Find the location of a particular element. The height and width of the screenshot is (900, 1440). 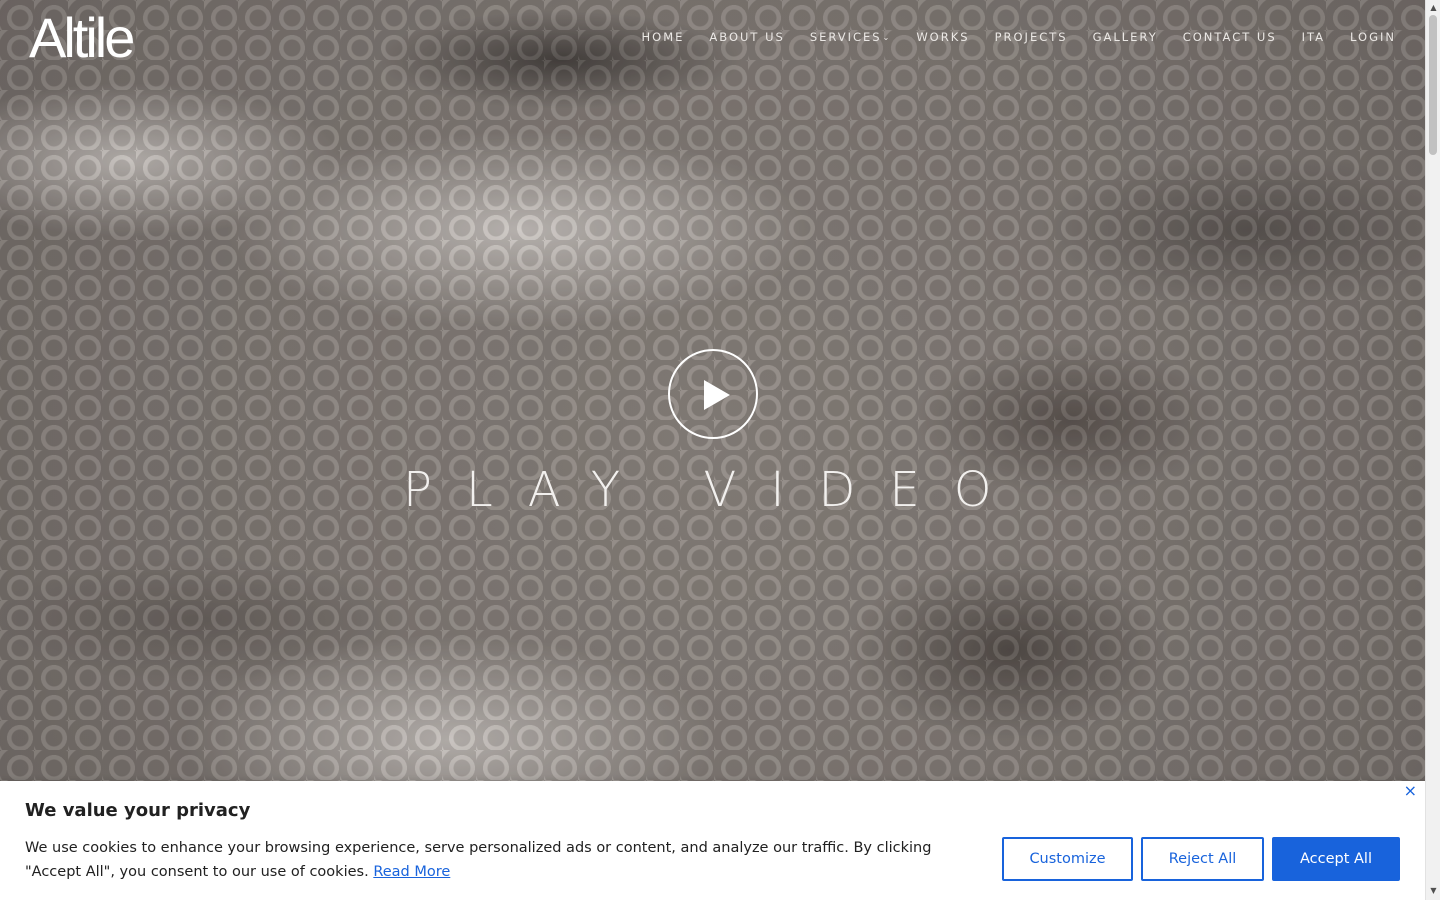

play-video-label: PLAY VIDEO is located at coordinates (714, 490).